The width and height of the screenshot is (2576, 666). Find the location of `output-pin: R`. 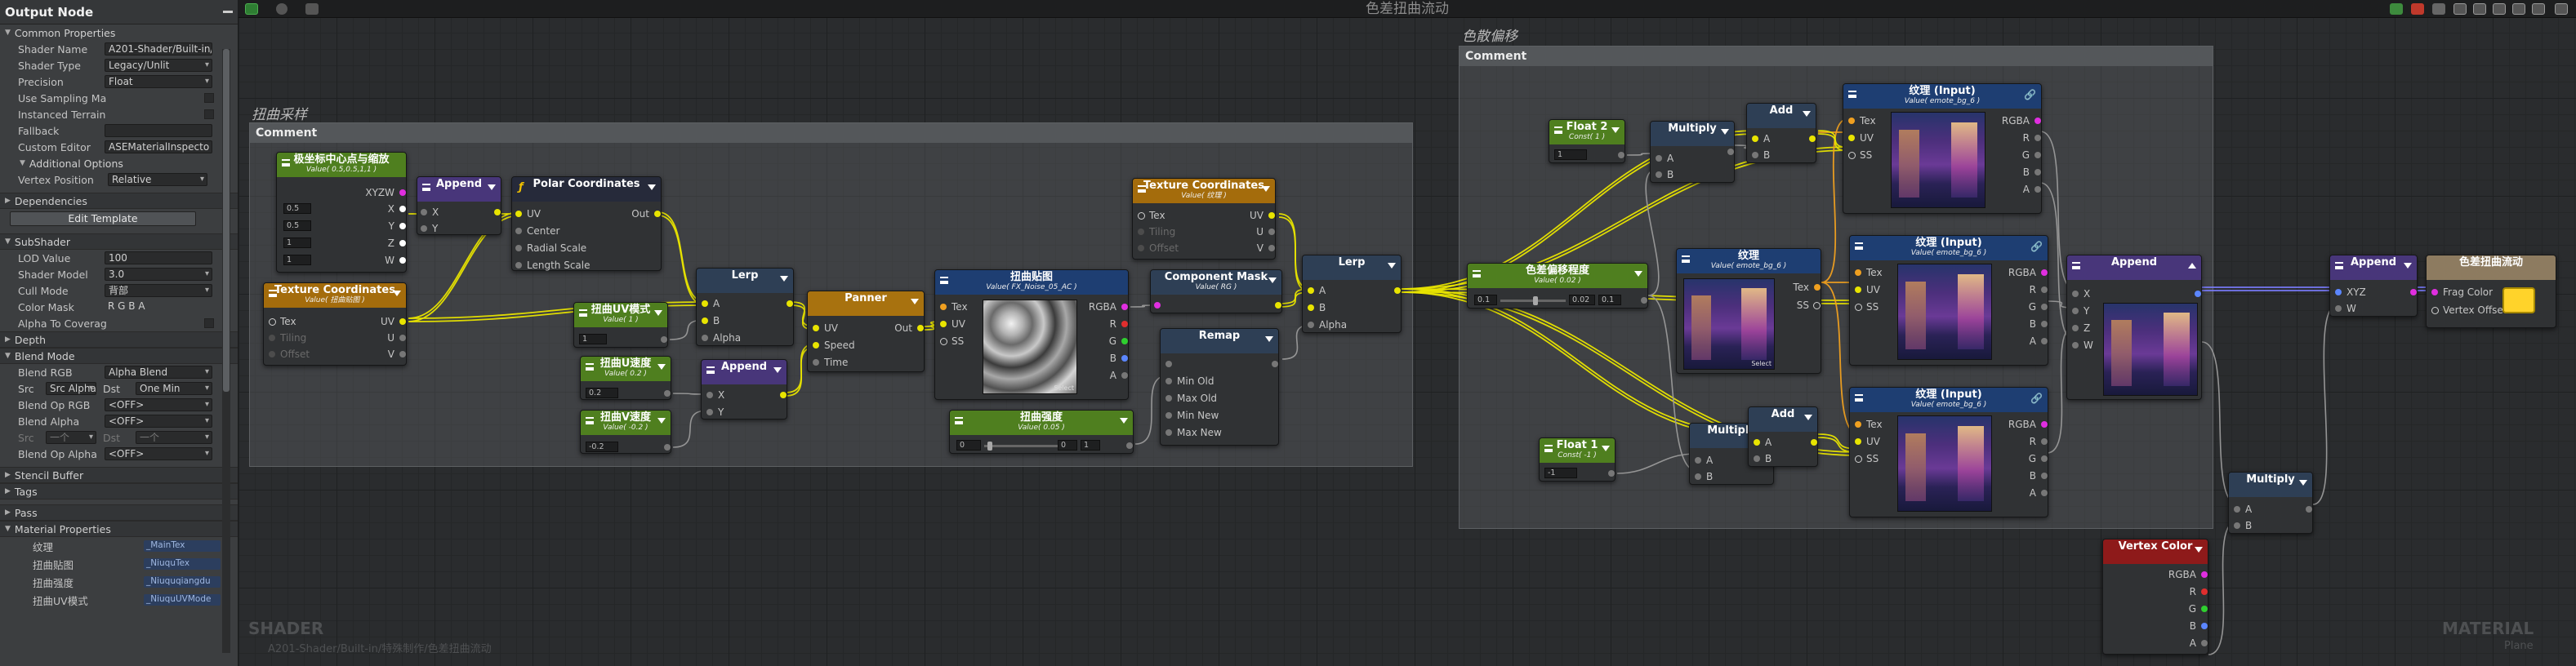

output-pin: R is located at coordinates (2032, 138).